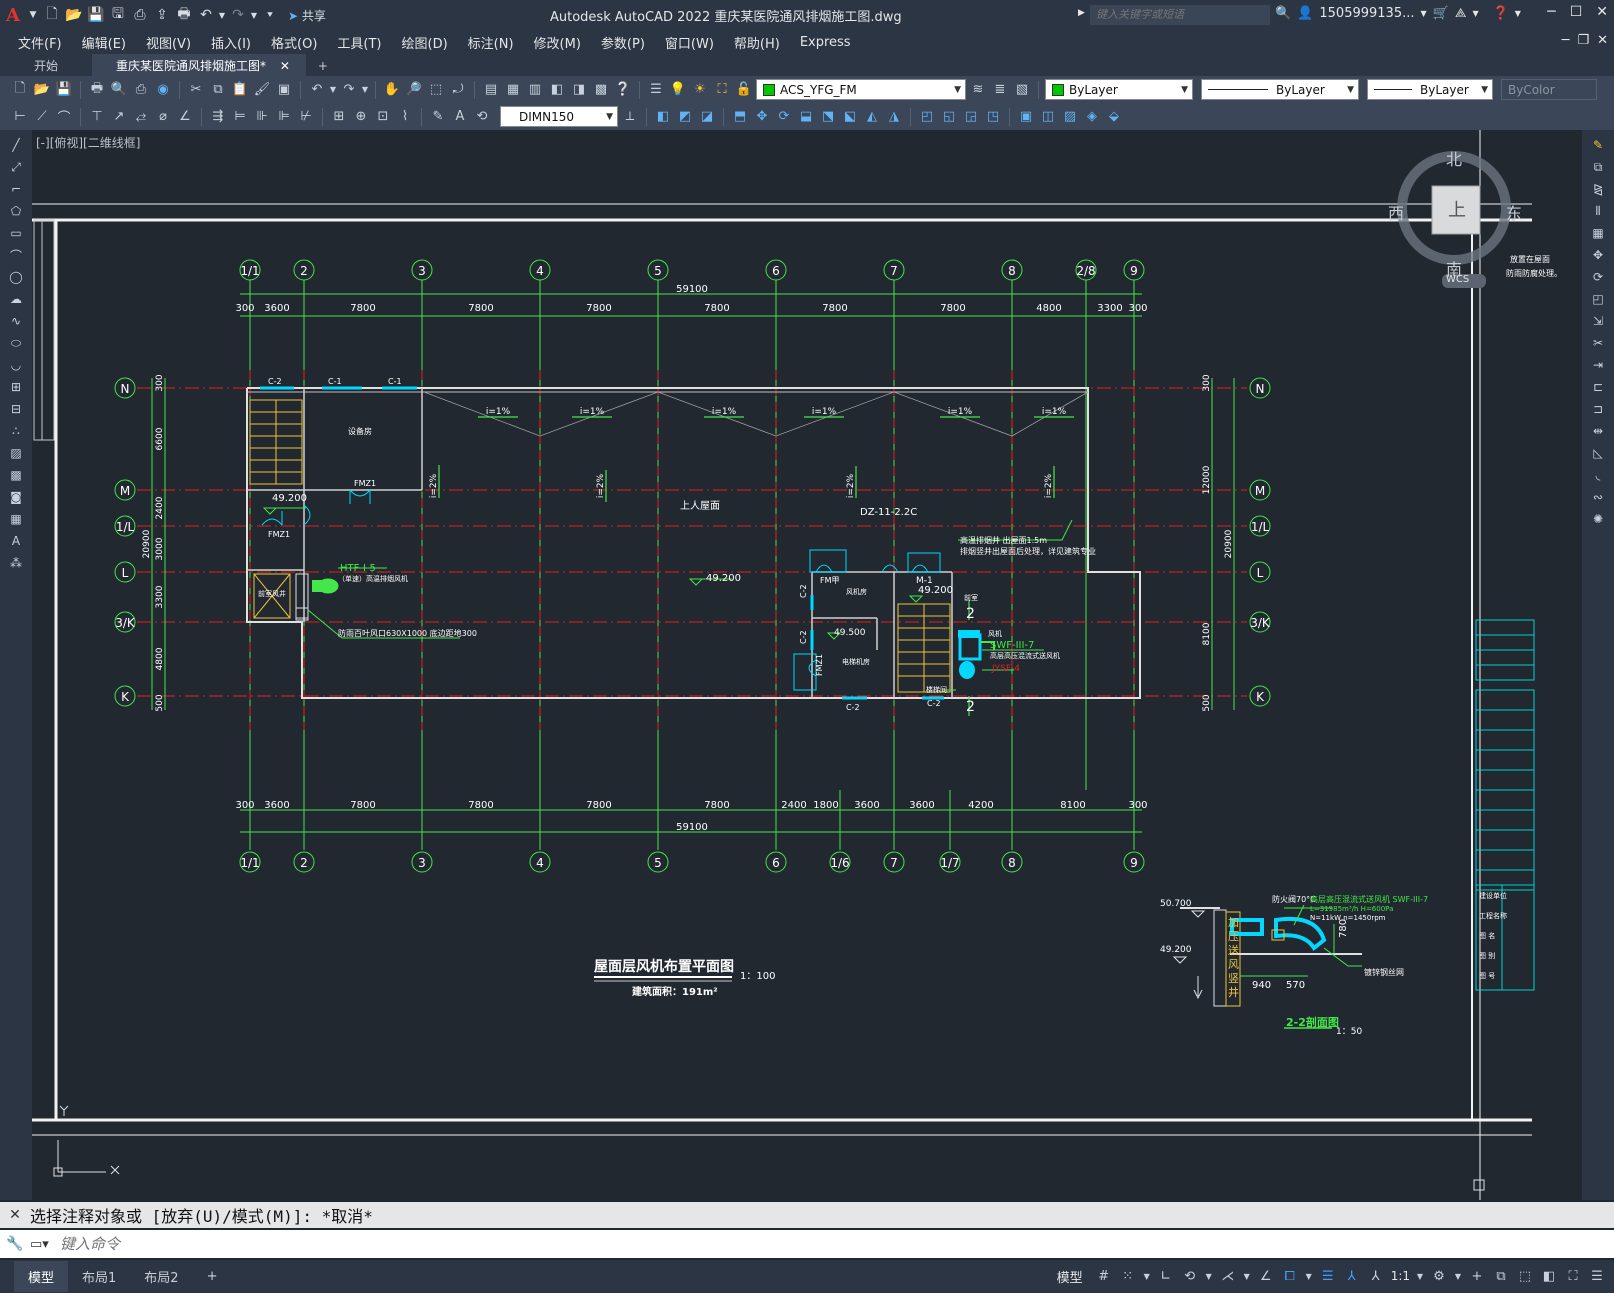  I want to click on undo-tb-dropdown-icon: ▼, so click(333, 90).